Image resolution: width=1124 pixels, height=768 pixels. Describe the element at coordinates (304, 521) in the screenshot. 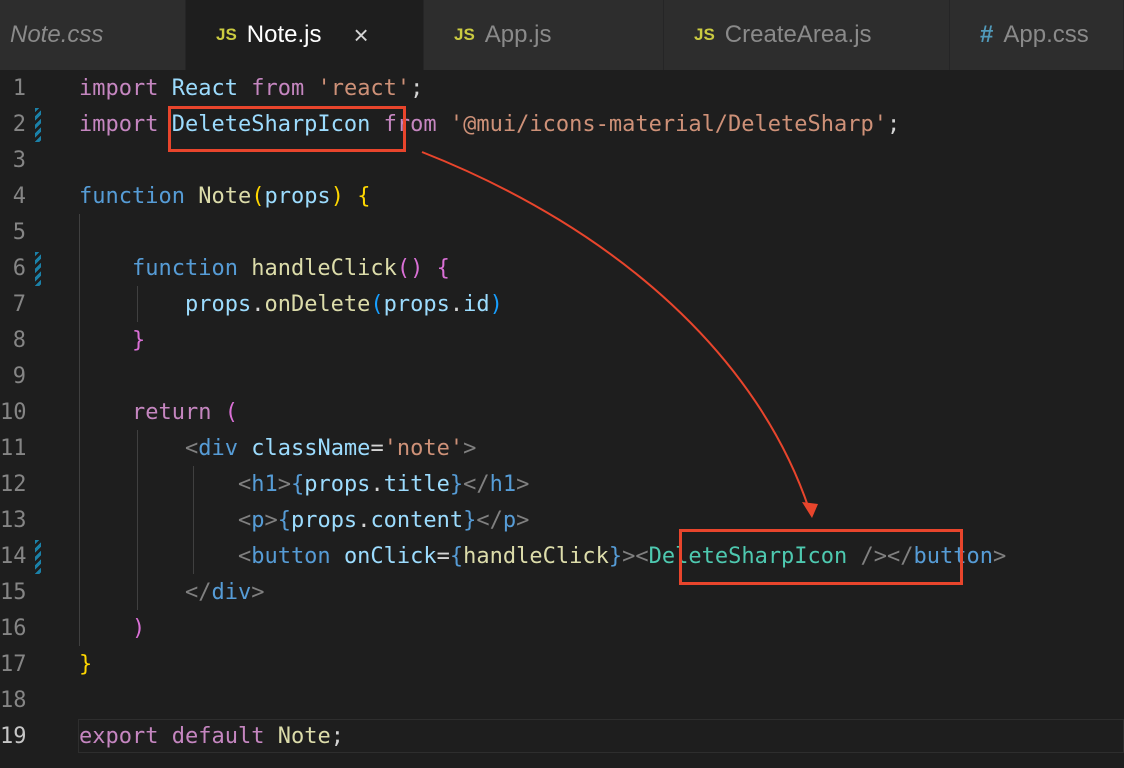

I see `code-text: <p>{props.content}</p>` at that location.